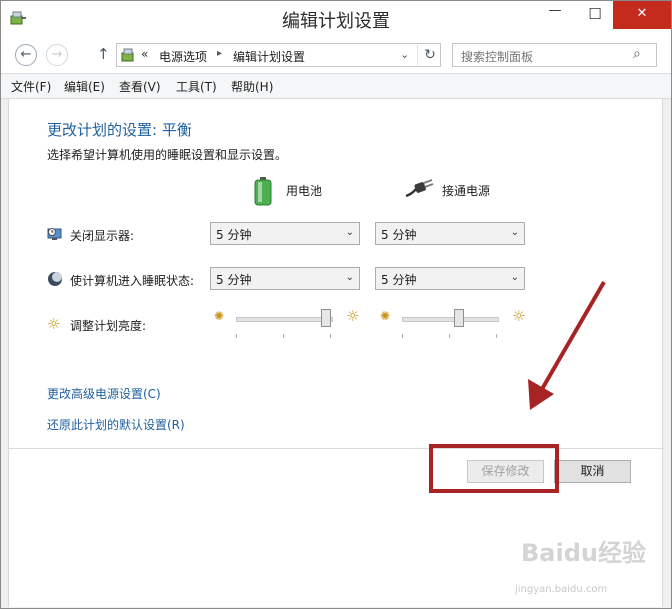 The height and width of the screenshot is (609, 672). What do you see at coordinates (116, 424) in the screenshot?
I see `restore-defaults-link: 还原此计划的默认设置(R)` at bounding box center [116, 424].